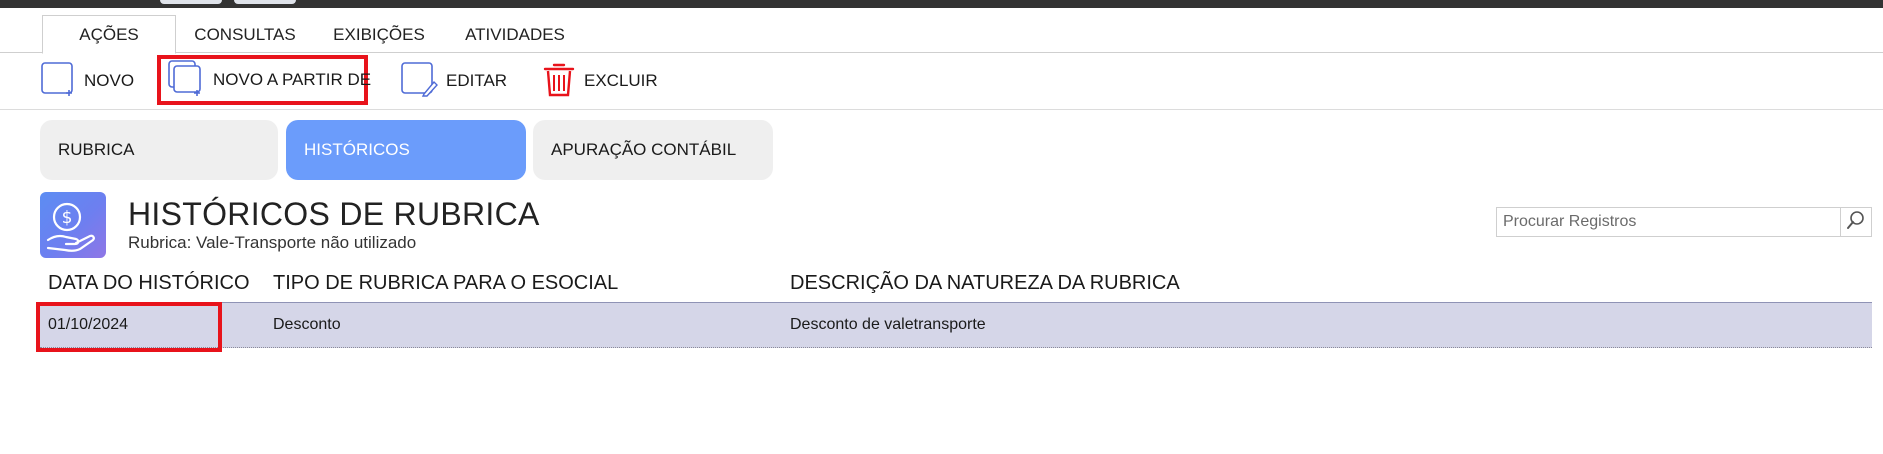  Describe the element at coordinates (307, 324) in the screenshot. I see `cell-tipo: Desconto` at that location.